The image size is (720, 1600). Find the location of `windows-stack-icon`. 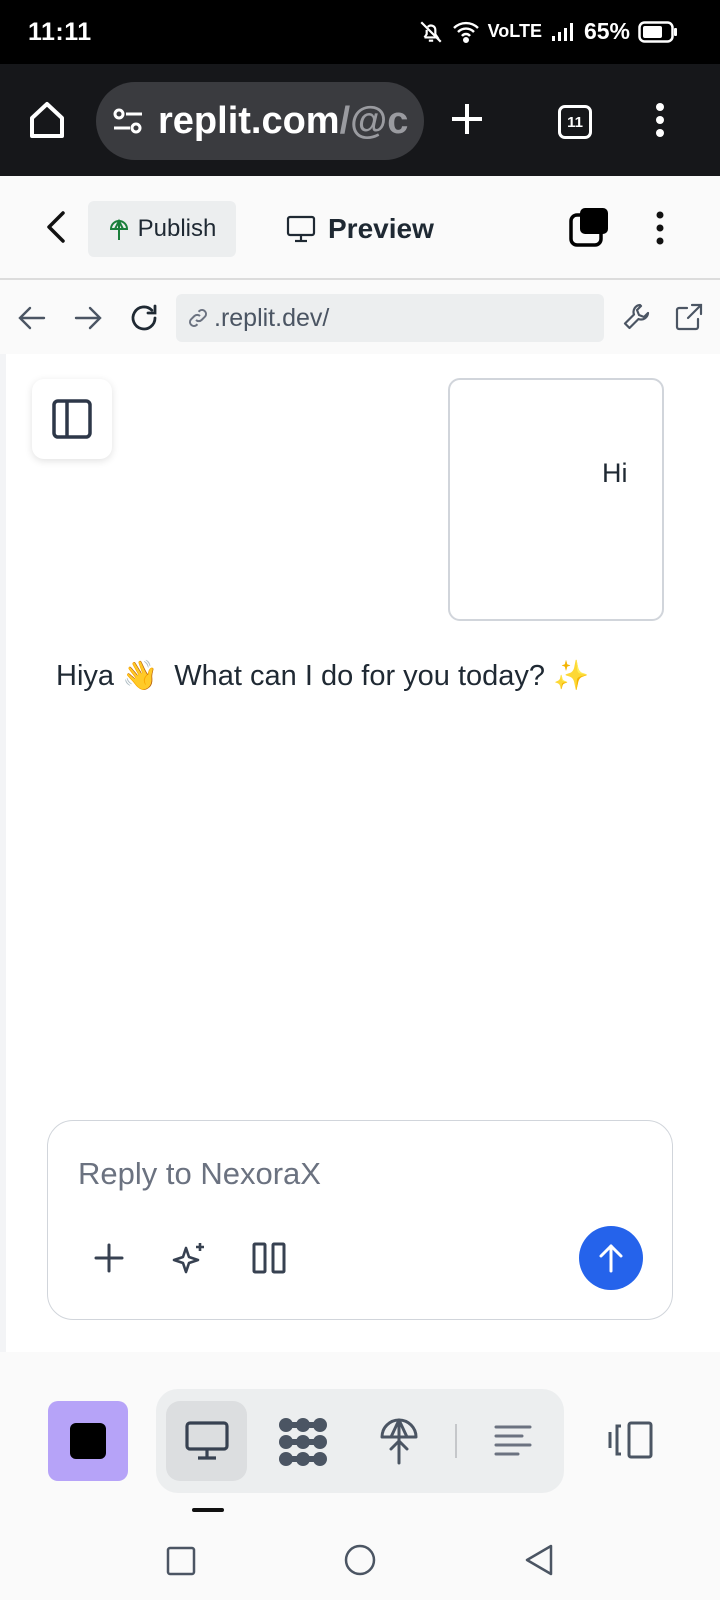

windows-stack-icon is located at coordinates (589, 227).